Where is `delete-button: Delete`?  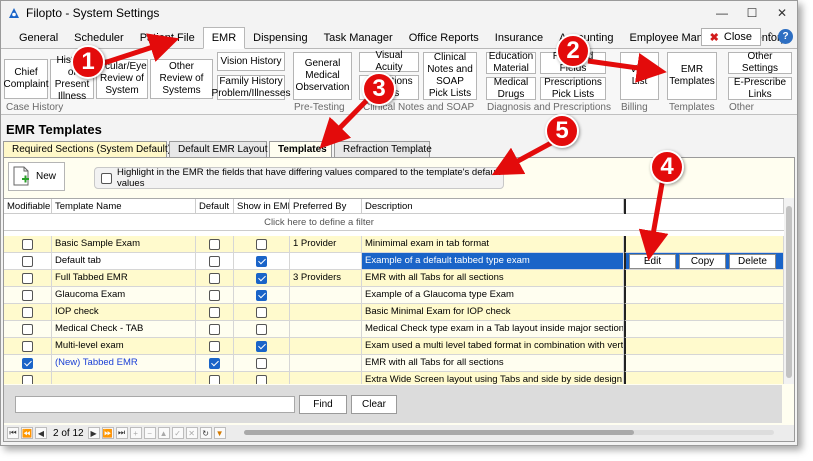 delete-button: Delete is located at coordinates (752, 261).